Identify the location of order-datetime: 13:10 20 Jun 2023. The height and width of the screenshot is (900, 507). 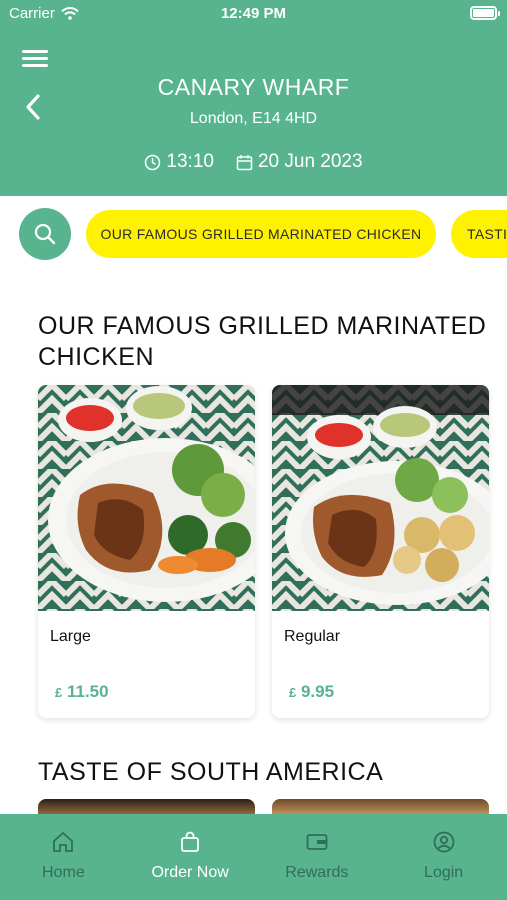
(253, 162).